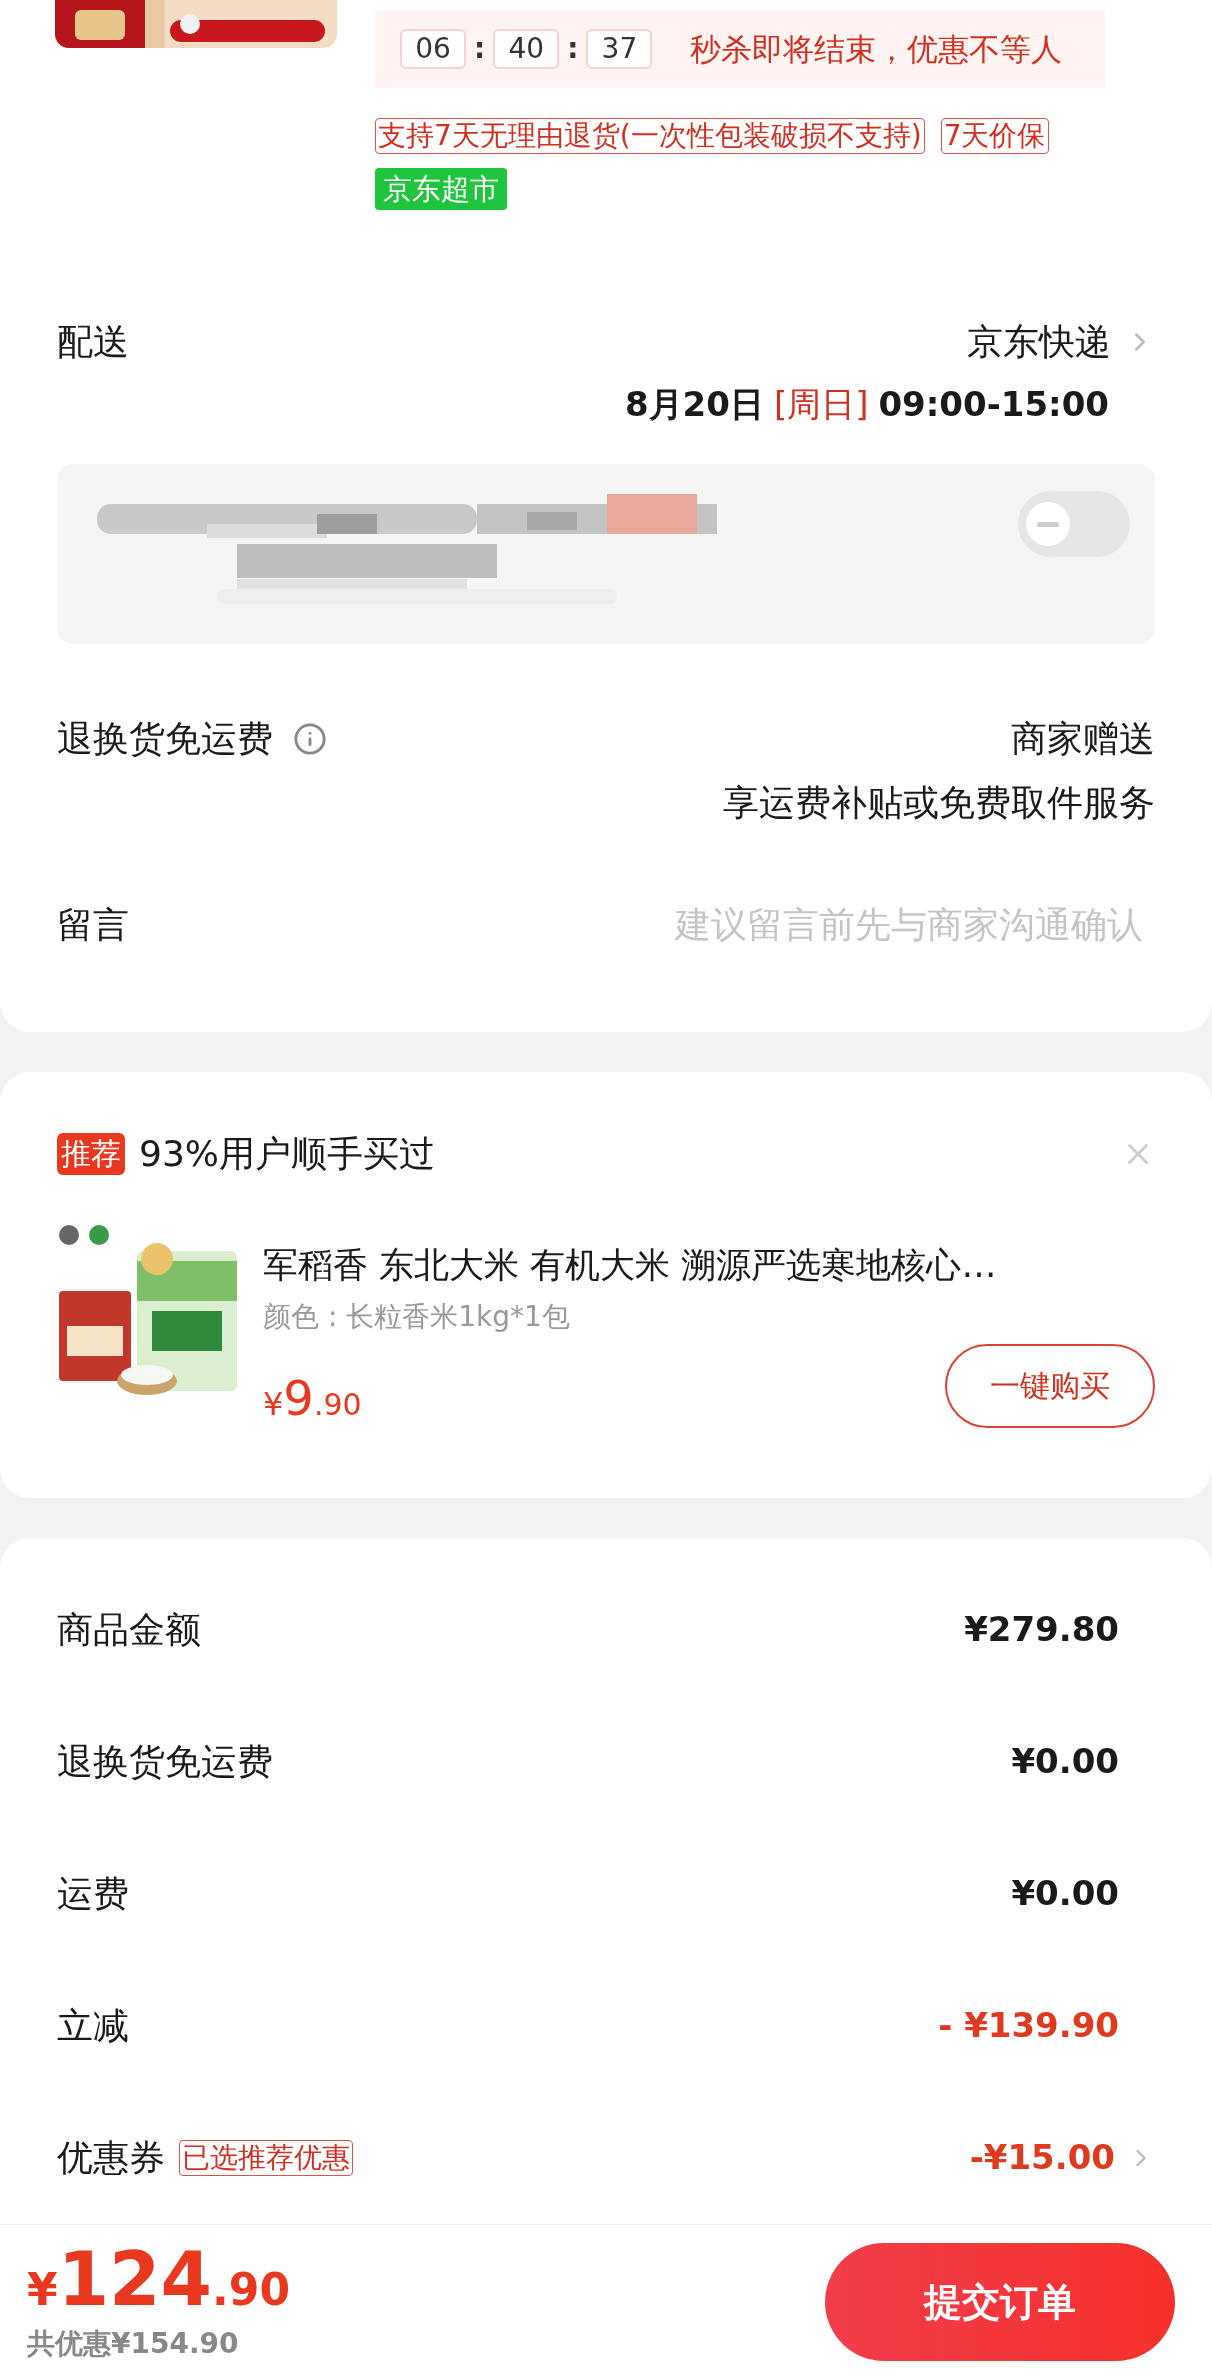  What do you see at coordinates (433, 49) in the screenshot?
I see `countdown-hours: 06` at bounding box center [433, 49].